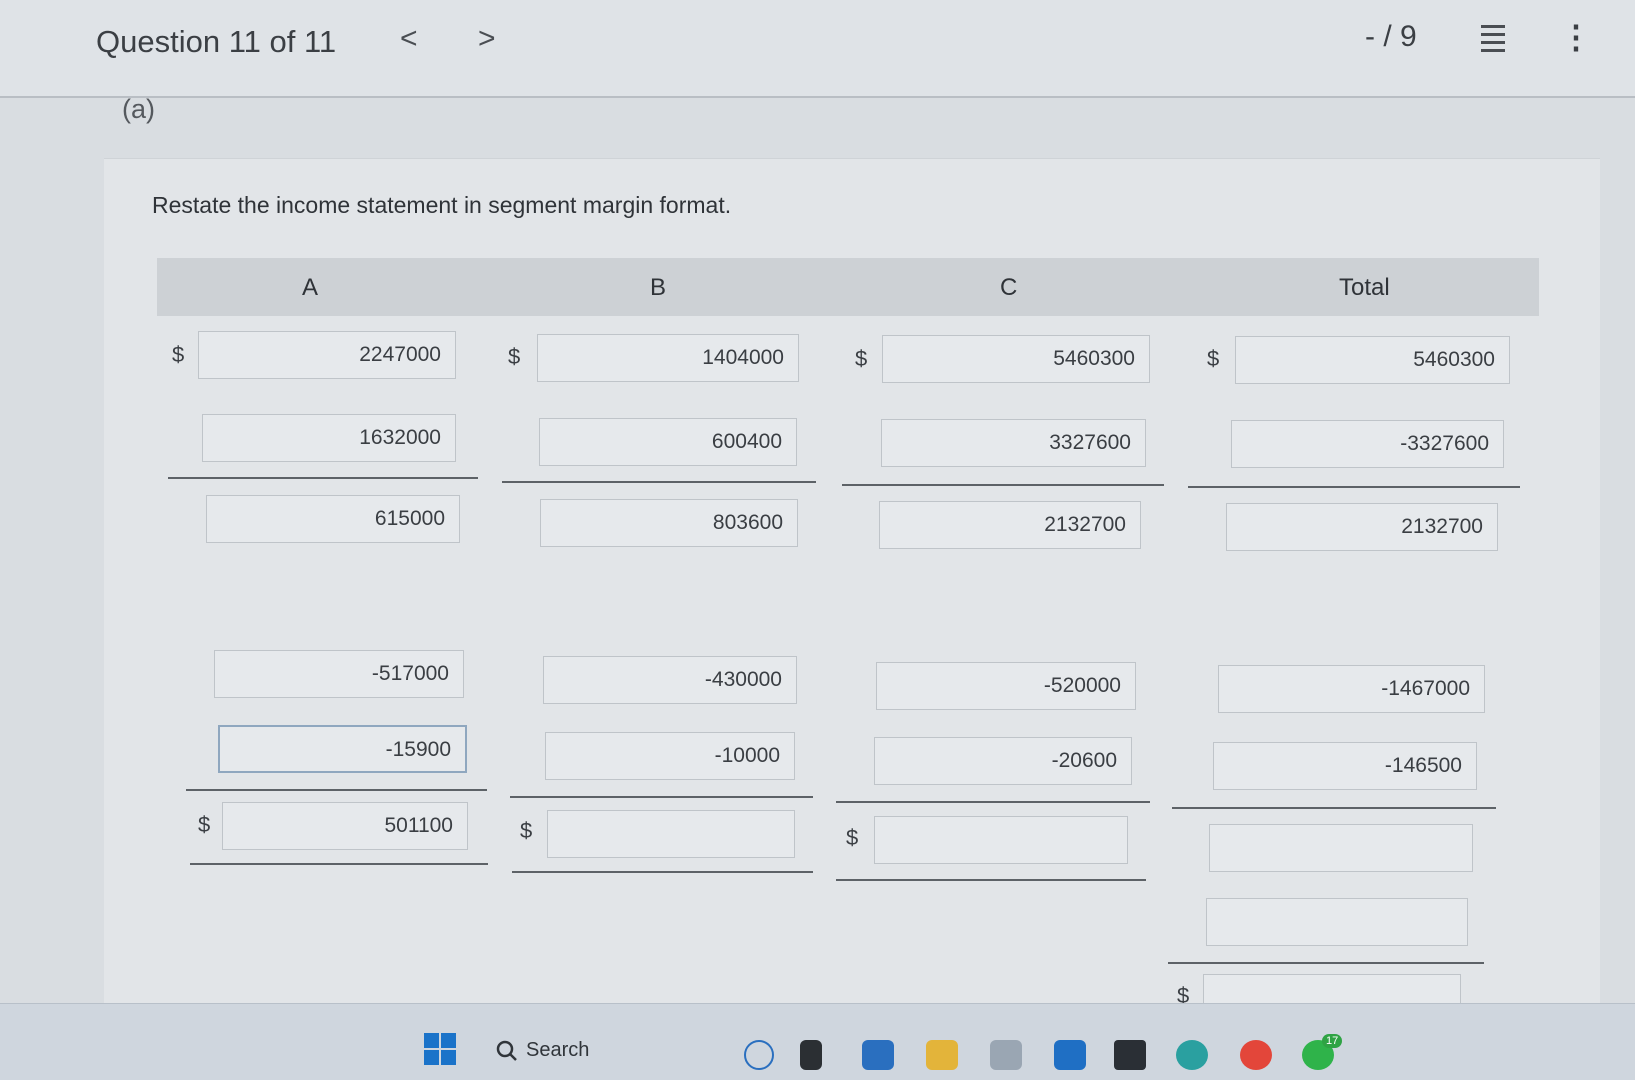  What do you see at coordinates (1391, 36) in the screenshot?
I see `score-display: - / 9` at bounding box center [1391, 36].